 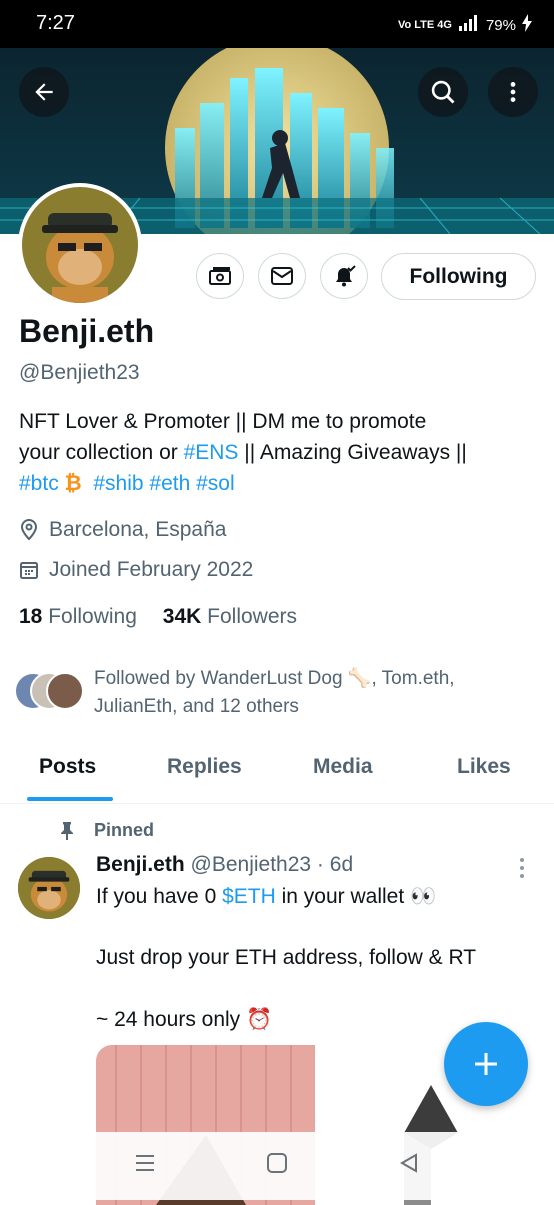 I want to click on post-text-line-1: If you have 0 $ETH in your wallet 👀, so click(x=266, y=897).